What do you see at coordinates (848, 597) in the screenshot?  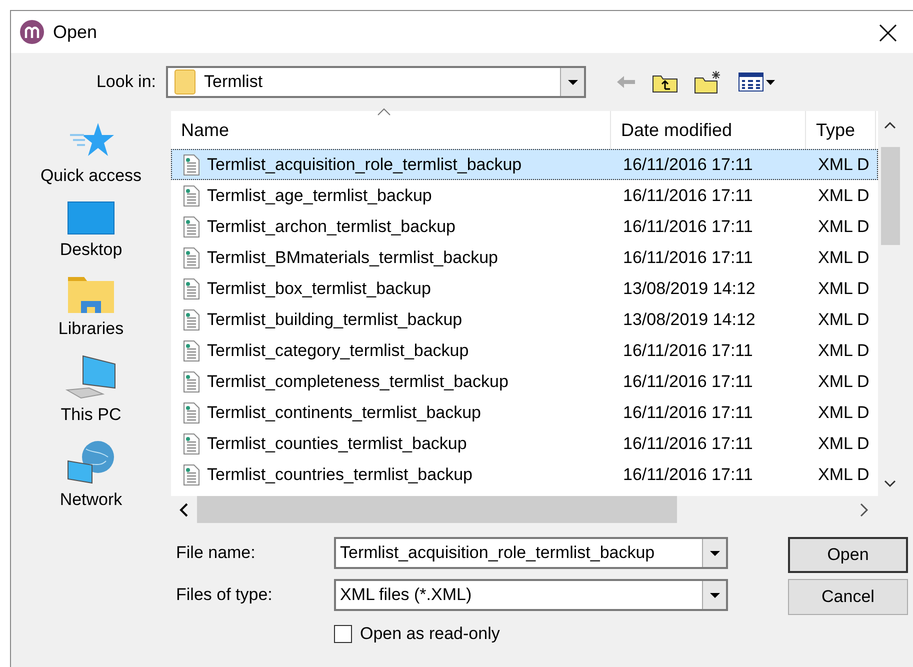 I see `cancel-button: Cancel` at bounding box center [848, 597].